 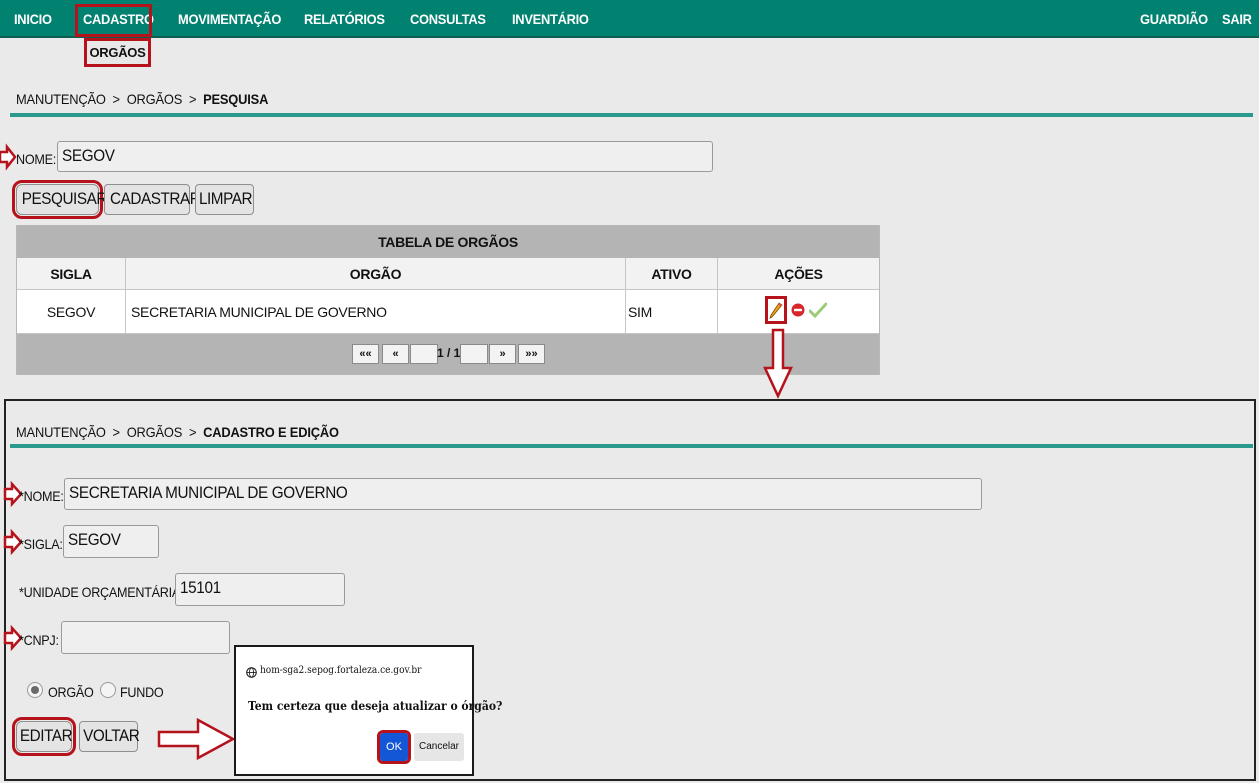 I want to click on edit-cnpj-input, so click(x=145, y=637).